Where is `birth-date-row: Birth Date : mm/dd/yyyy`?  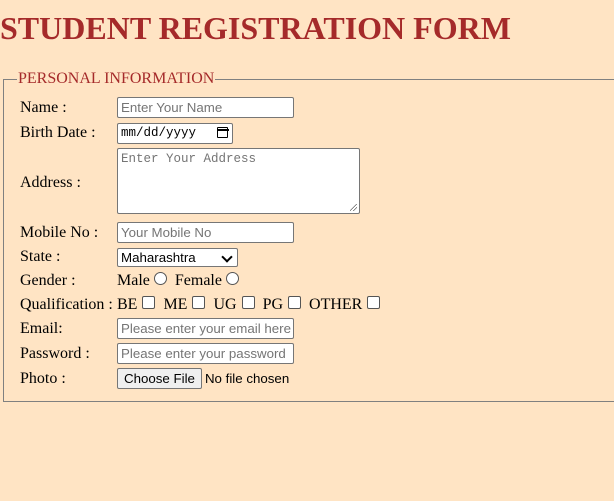 birth-date-row: Birth Date : mm/dd/yyyy is located at coordinates (126, 133).